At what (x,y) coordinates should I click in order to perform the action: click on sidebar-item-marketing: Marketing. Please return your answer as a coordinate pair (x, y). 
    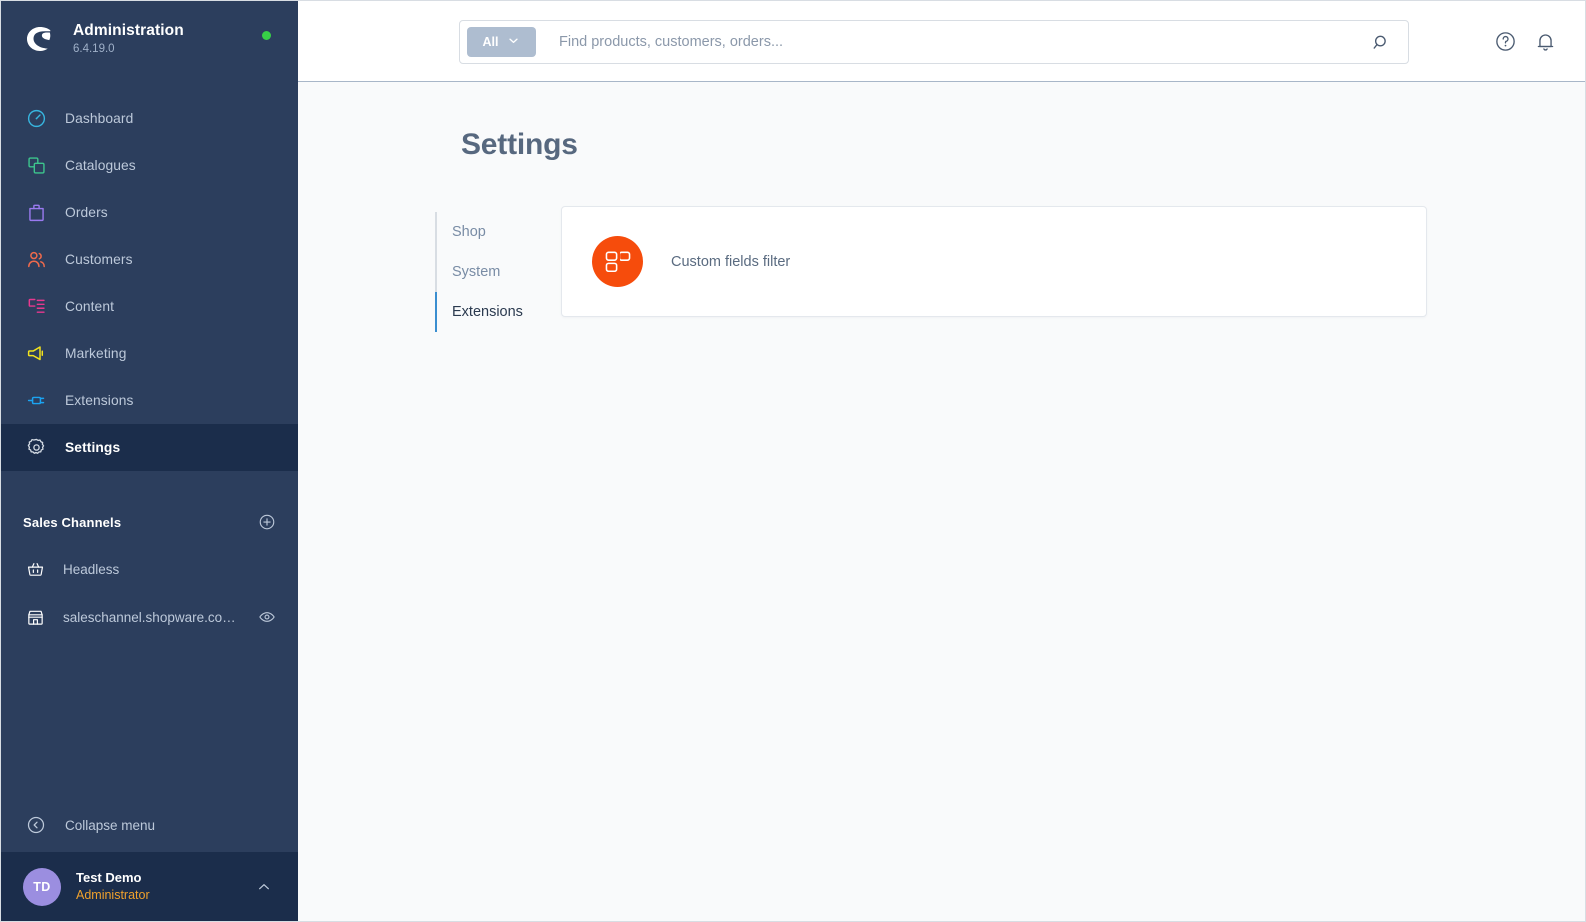
    Looking at the image, I should click on (149, 353).